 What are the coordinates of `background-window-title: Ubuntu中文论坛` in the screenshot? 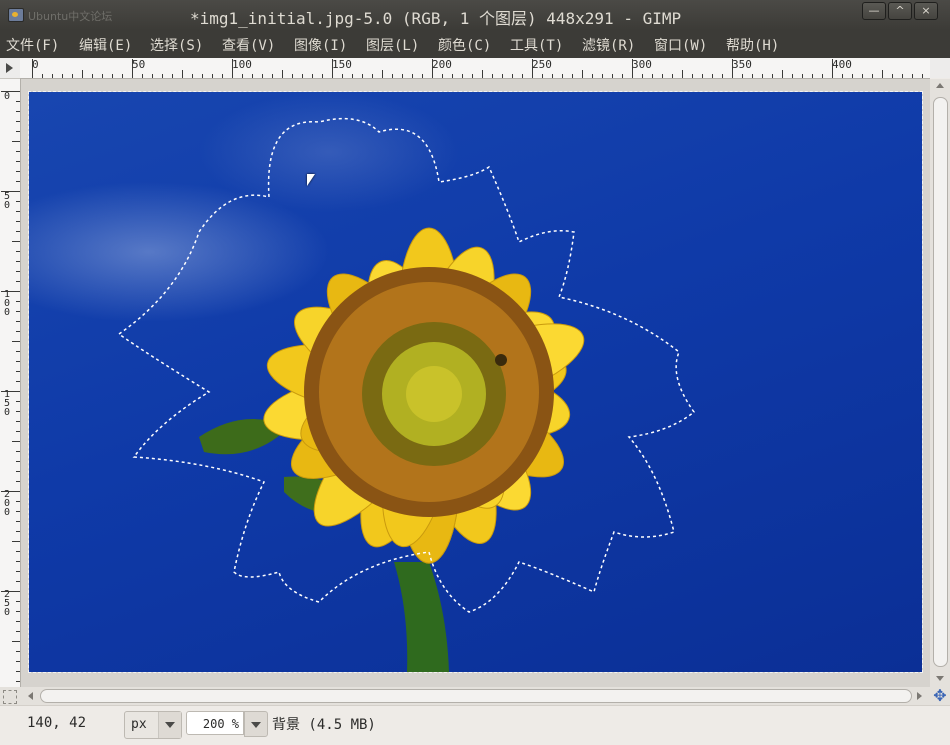 It's located at (70, 16).